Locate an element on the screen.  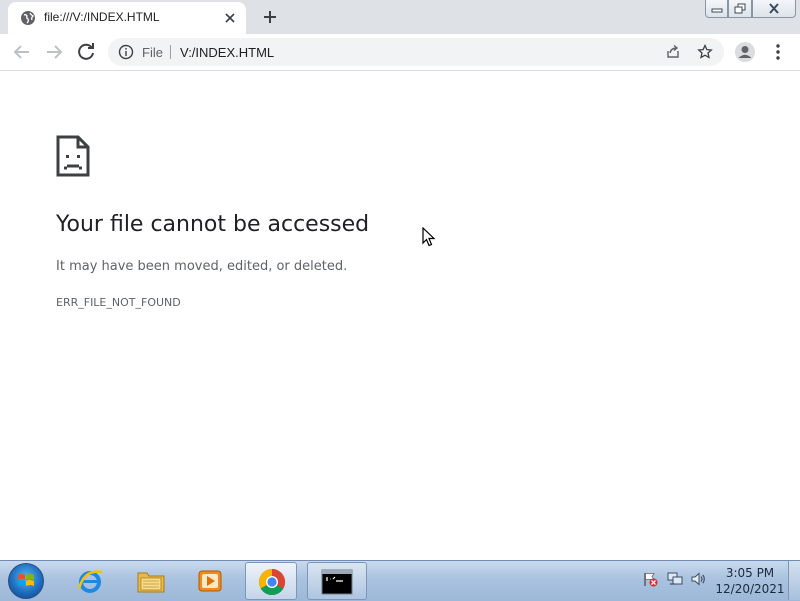
error-code: ERR_FILE_NOT_FOUND is located at coordinates (118, 302).